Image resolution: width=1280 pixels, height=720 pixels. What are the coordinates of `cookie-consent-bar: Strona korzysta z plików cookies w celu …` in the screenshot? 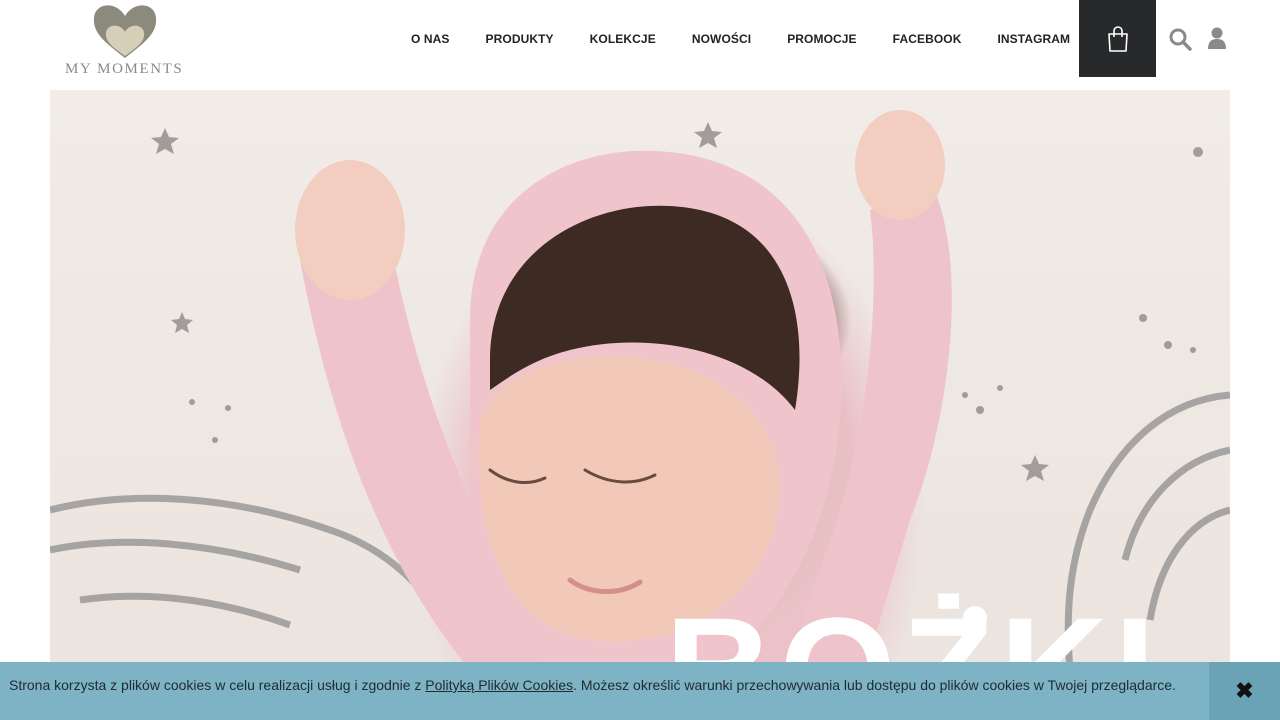 It's located at (640, 691).